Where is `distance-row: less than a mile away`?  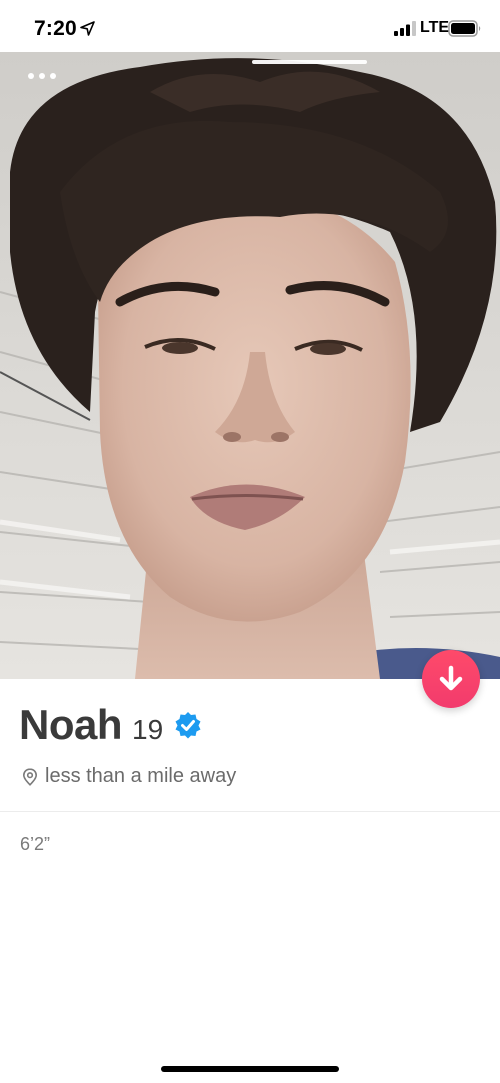 distance-row: less than a mile away is located at coordinates (129, 776).